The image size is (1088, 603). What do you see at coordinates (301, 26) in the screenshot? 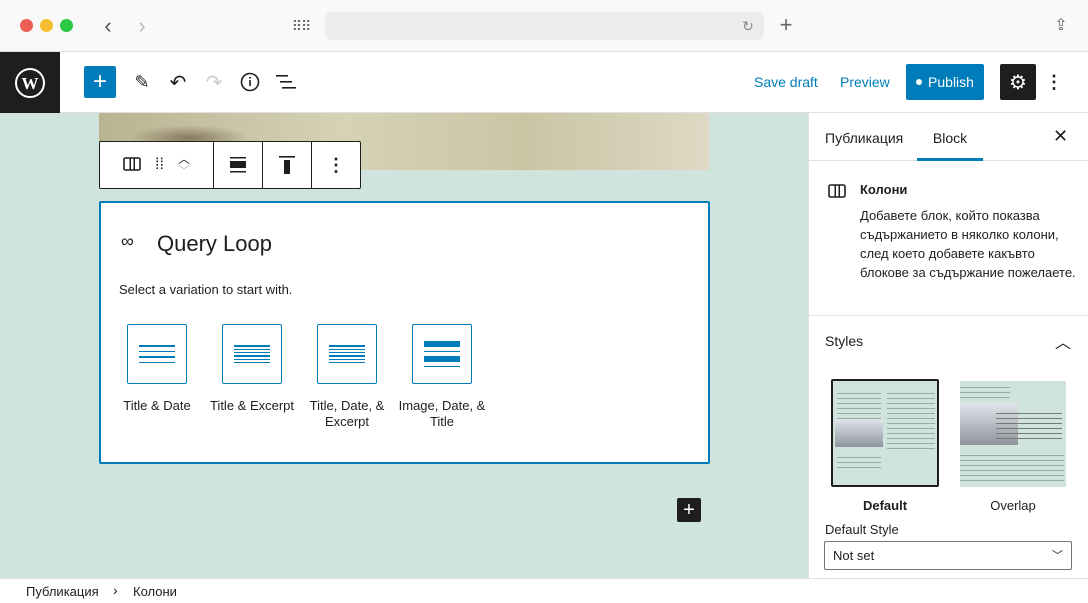
I see `grid-icon: ⠿⠿` at bounding box center [301, 26].